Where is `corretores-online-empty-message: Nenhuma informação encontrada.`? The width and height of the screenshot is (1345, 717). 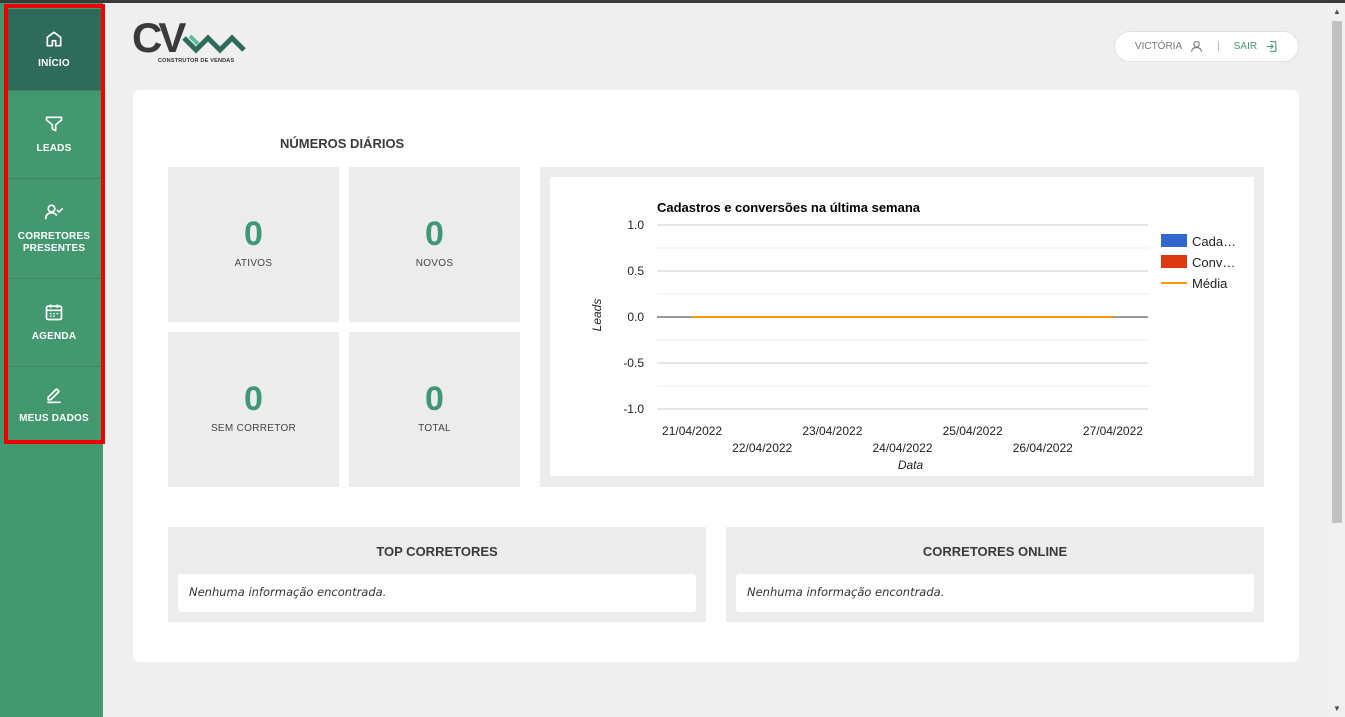 corretores-online-empty-message: Nenhuma informação encontrada. is located at coordinates (995, 593).